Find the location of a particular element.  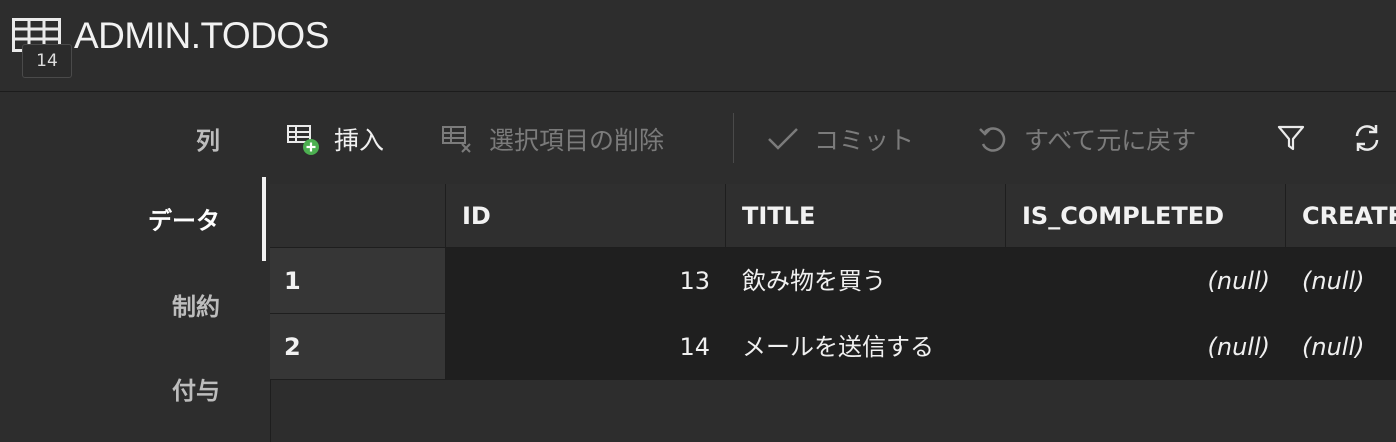

revert-all-button: すべて元に戻す is located at coordinates (1086, 139).